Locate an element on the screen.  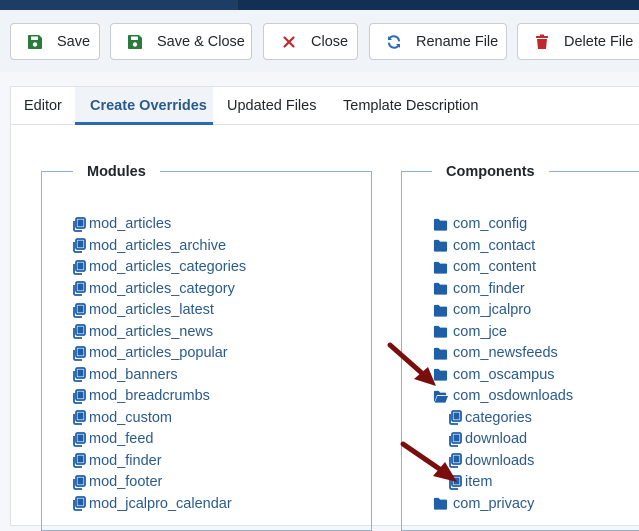
component-view-link: categories is located at coordinates (490, 418).